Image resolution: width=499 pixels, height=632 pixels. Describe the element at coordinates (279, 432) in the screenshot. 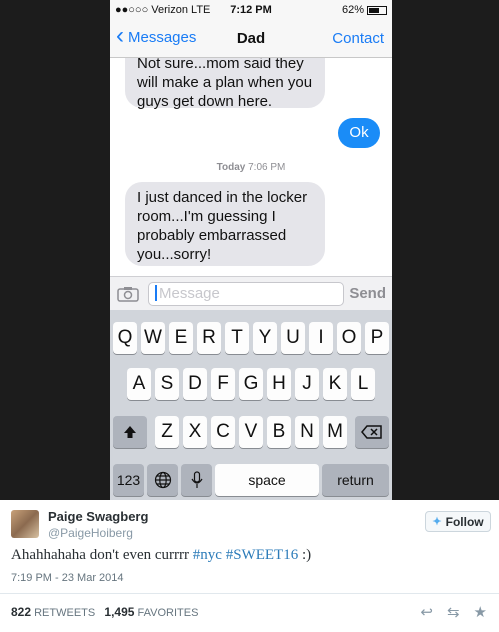

I see `key-b: B` at that location.